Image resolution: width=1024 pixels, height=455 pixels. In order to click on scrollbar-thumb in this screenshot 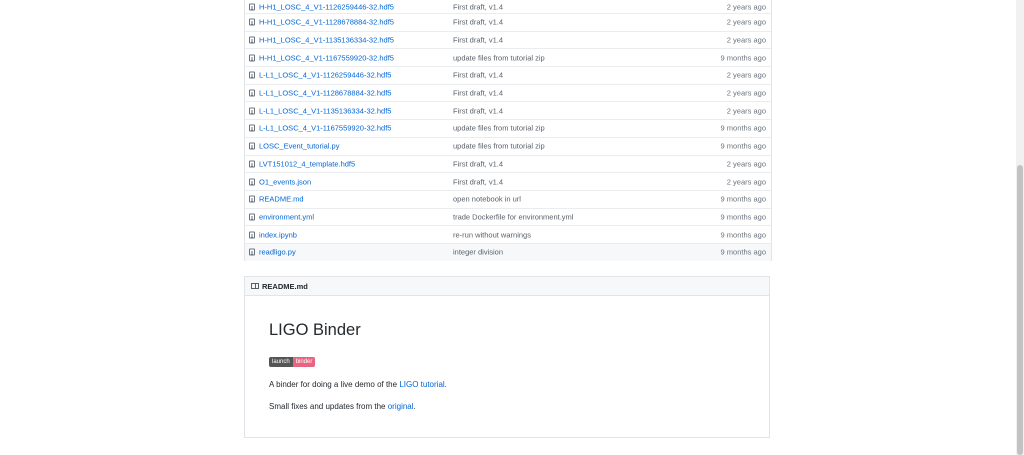, I will do `click(1020, 310)`.